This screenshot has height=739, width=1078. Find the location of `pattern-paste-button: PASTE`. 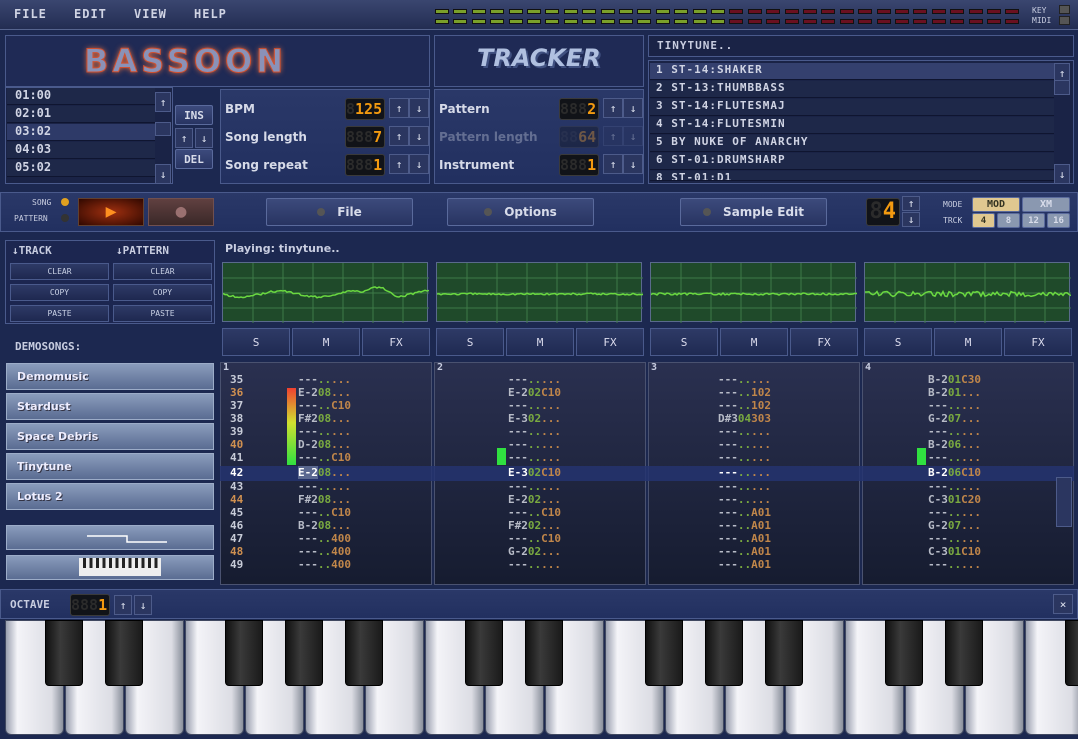

pattern-paste-button: PASTE is located at coordinates (162, 313).